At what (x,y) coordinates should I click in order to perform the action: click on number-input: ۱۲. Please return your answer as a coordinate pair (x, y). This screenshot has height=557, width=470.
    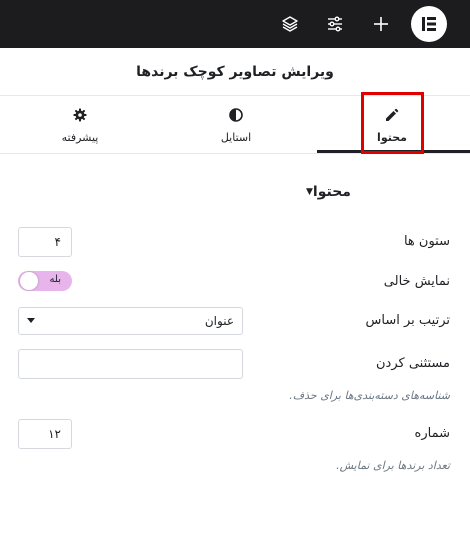
    Looking at the image, I should click on (45, 434).